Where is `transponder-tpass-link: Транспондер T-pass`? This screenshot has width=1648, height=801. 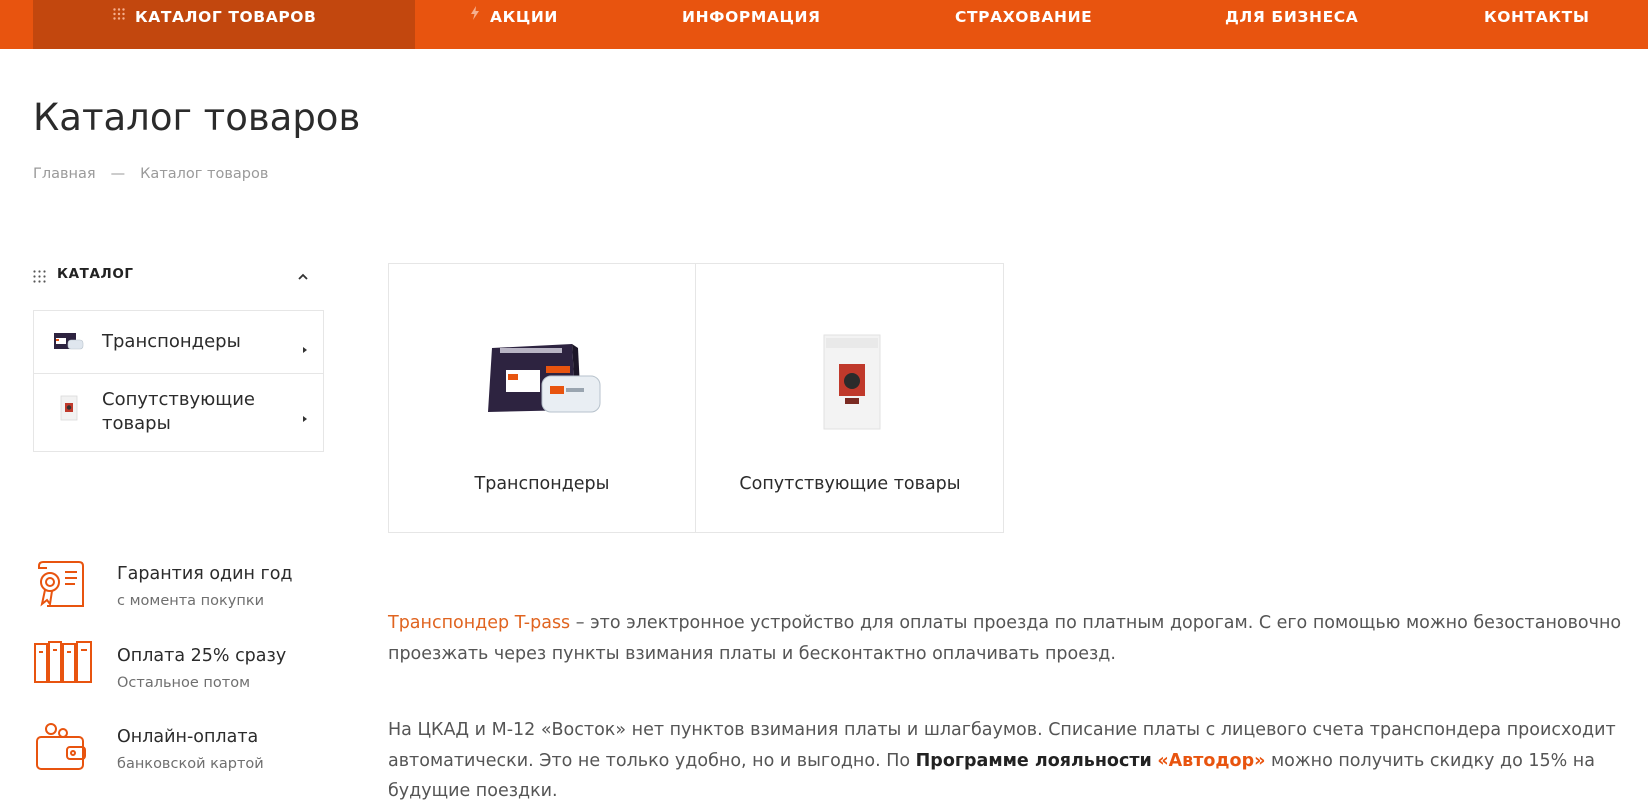
transponder-tpass-link: Транспондер T-pass is located at coordinates (479, 623).